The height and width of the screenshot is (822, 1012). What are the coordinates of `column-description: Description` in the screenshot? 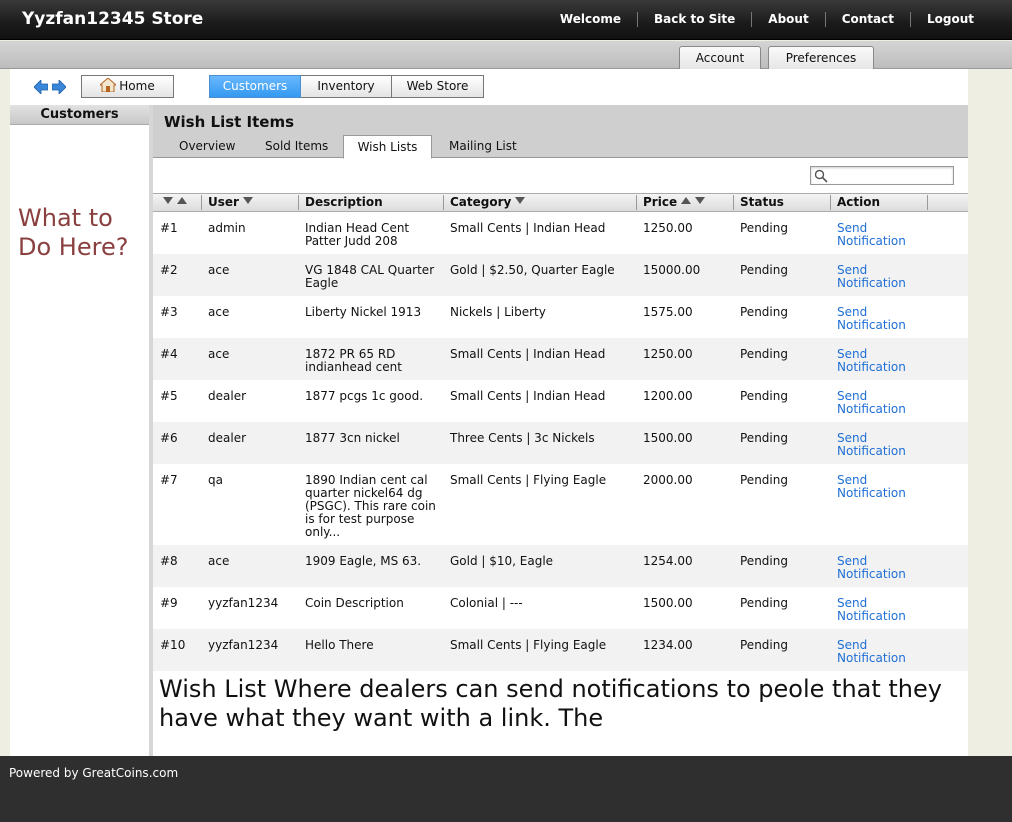 It's located at (344, 202).